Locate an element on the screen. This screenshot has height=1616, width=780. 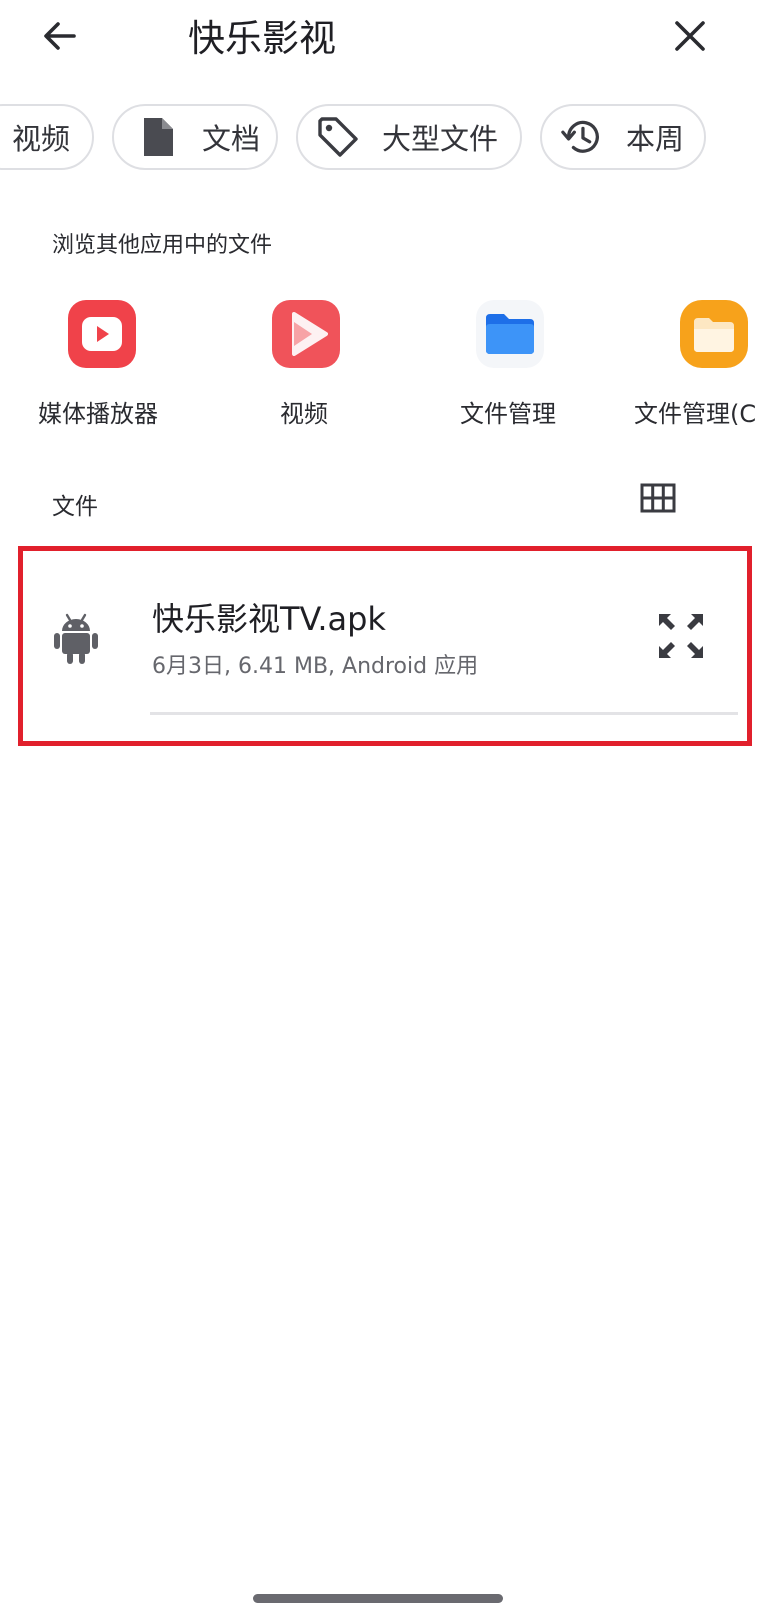
filter-chips: 视频 文档 大型文件 本周 is located at coordinates (390, 140).